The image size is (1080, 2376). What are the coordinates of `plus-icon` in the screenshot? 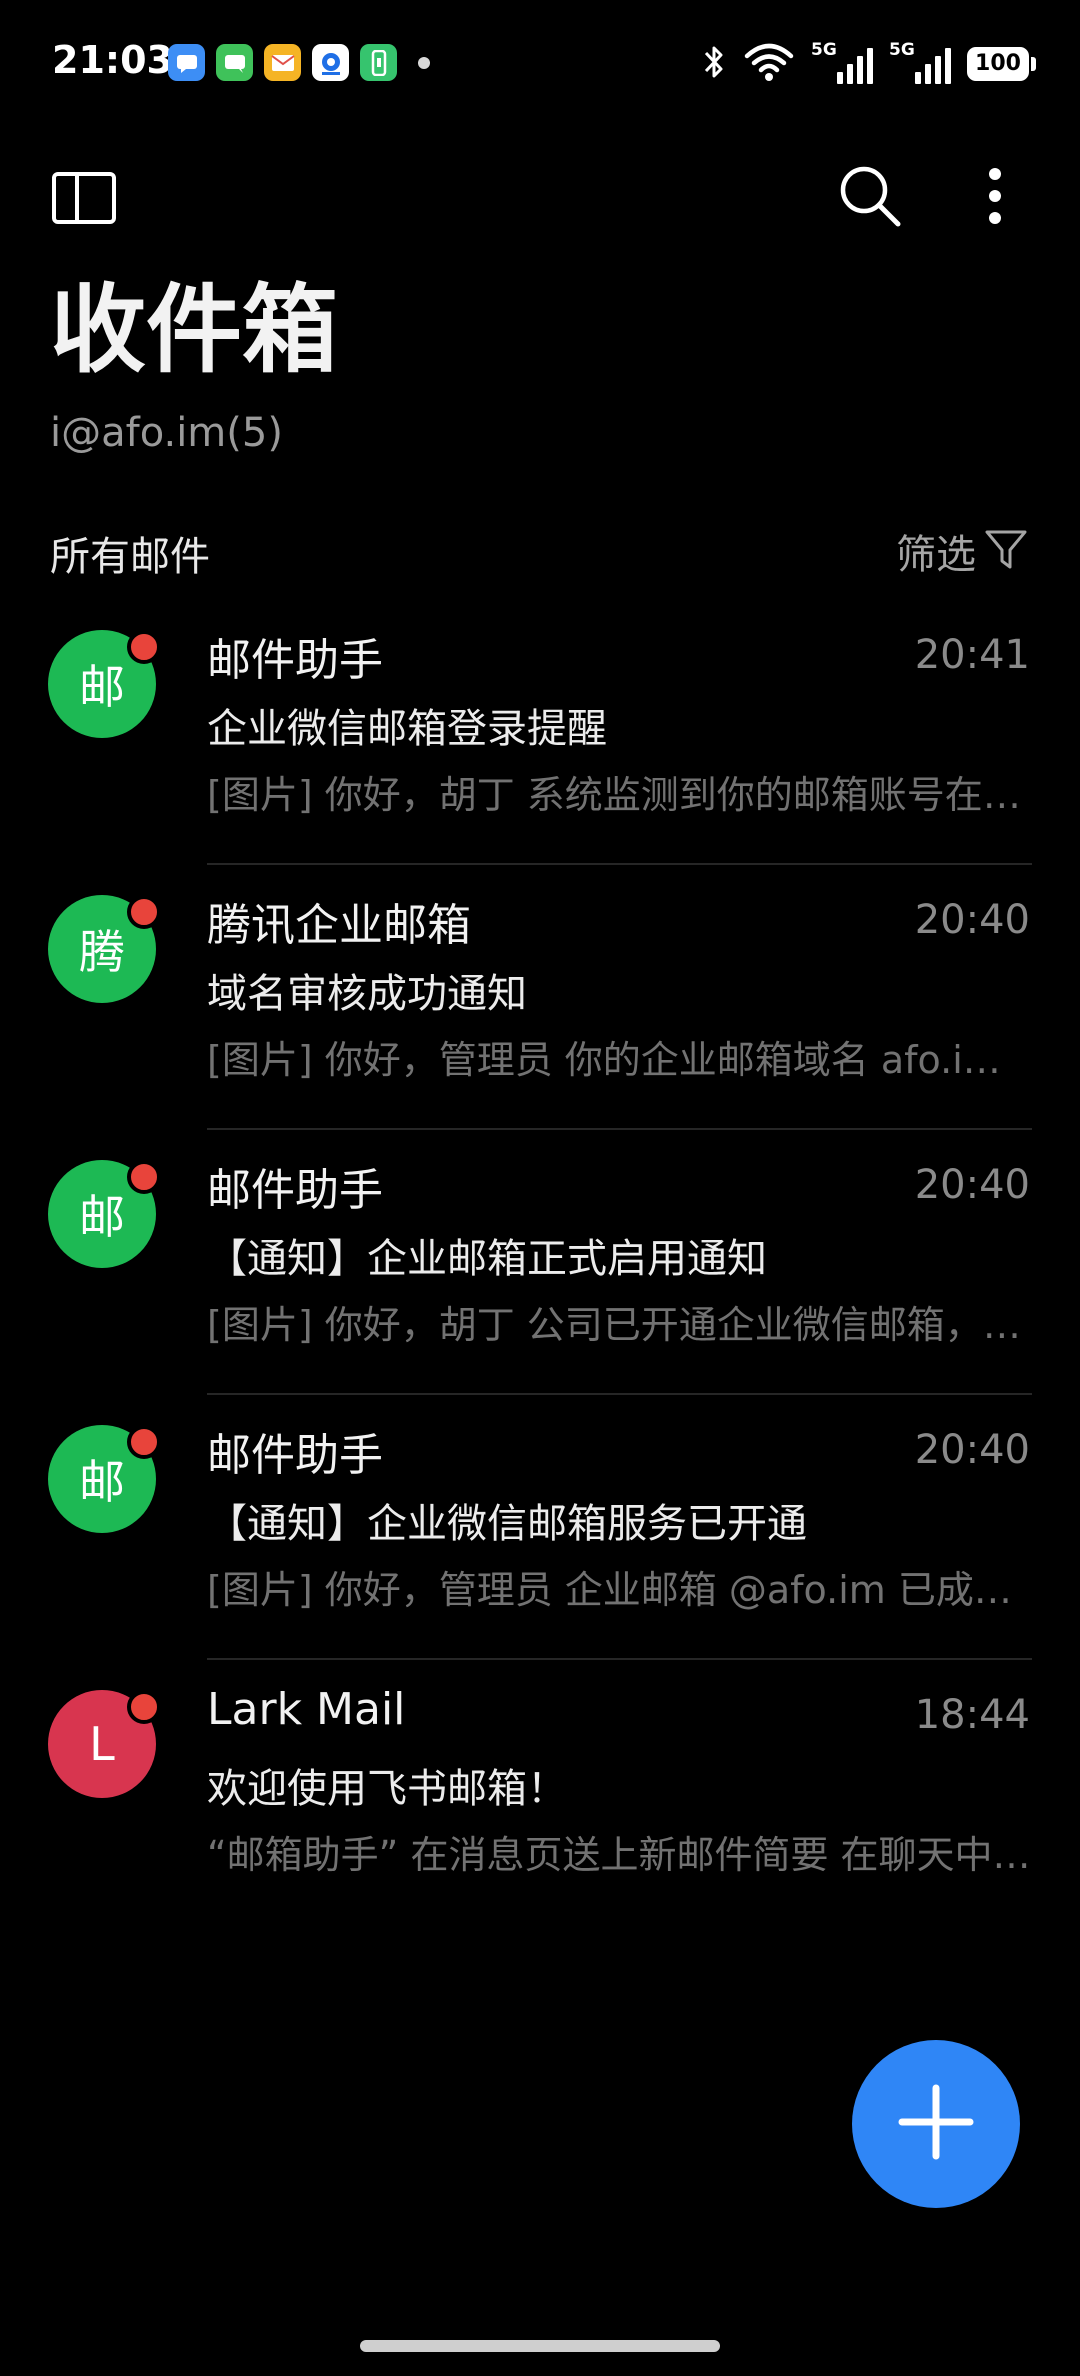 It's located at (936, 2124).